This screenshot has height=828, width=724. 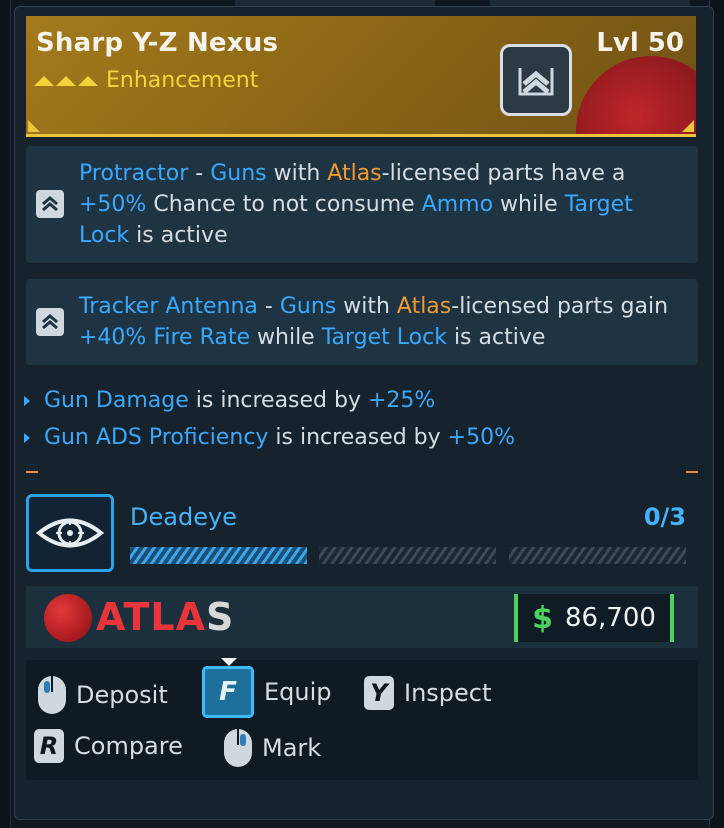 I want to click on perk-text-segment: +50%, so click(x=113, y=204).